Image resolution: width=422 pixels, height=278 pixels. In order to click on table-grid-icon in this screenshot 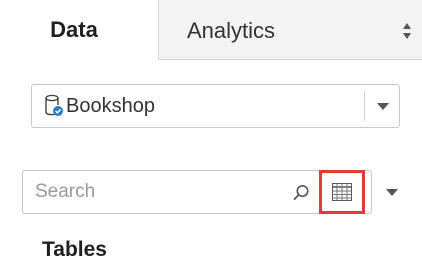, I will do `click(342, 192)`.